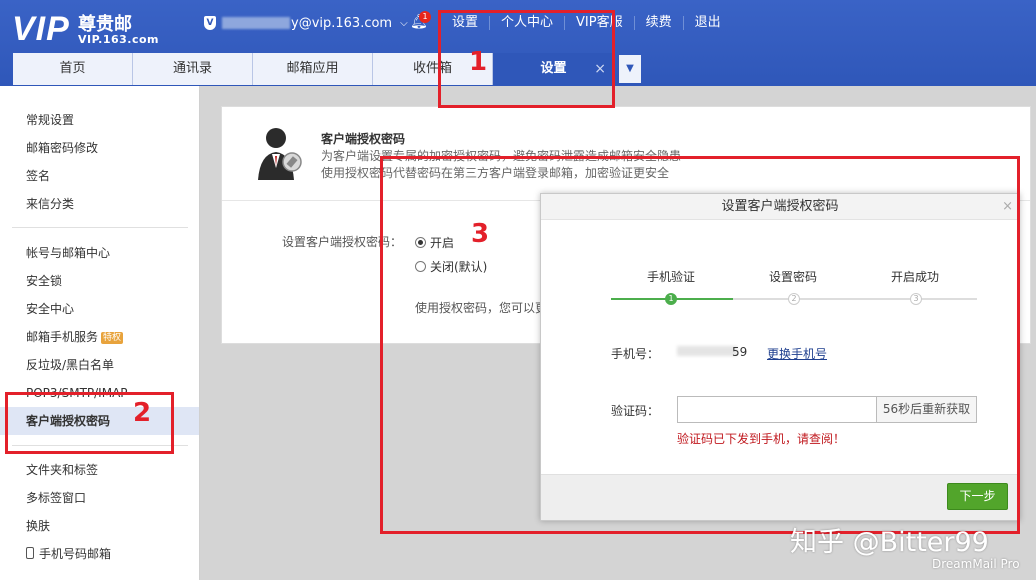 The height and width of the screenshot is (580, 1036). Describe the element at coordinates (99, 337) in the screenshot. I see `sidebar-item-mobile-service: 邮箱手机服务 特权` at that location.